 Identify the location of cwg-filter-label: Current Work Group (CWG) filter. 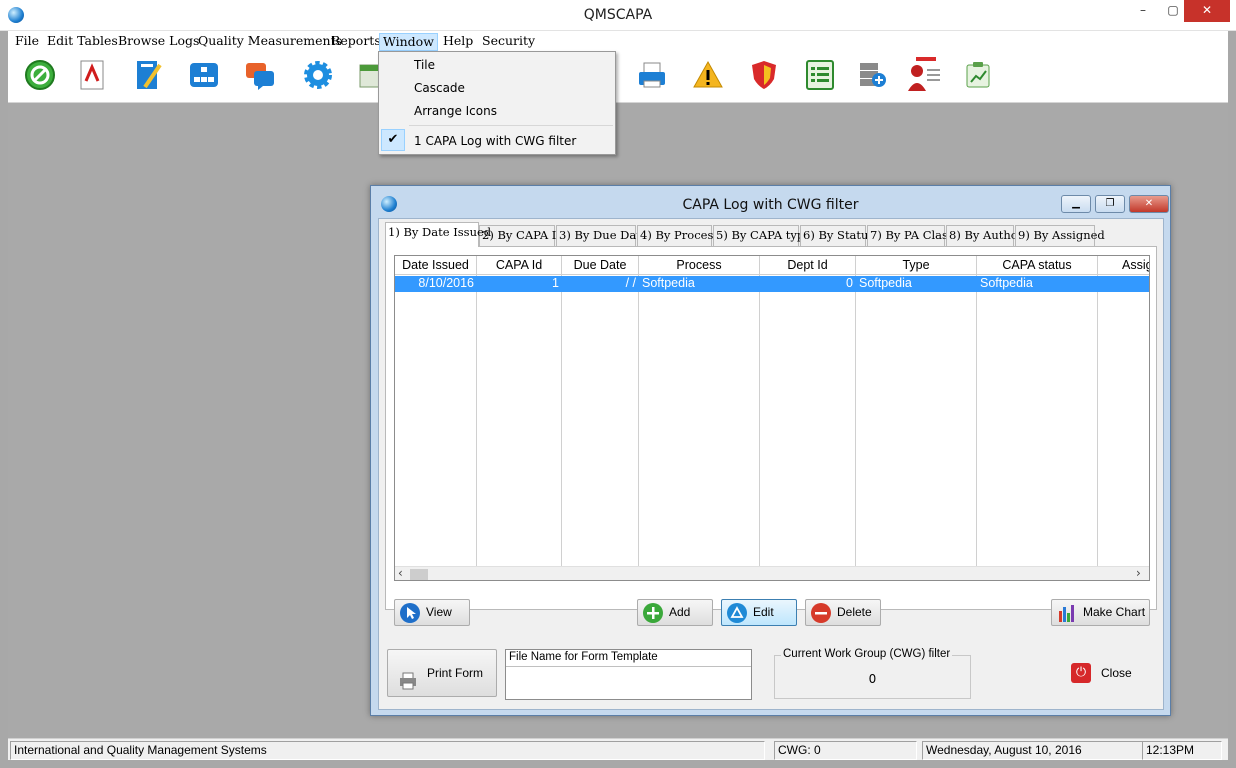
(867, 654).